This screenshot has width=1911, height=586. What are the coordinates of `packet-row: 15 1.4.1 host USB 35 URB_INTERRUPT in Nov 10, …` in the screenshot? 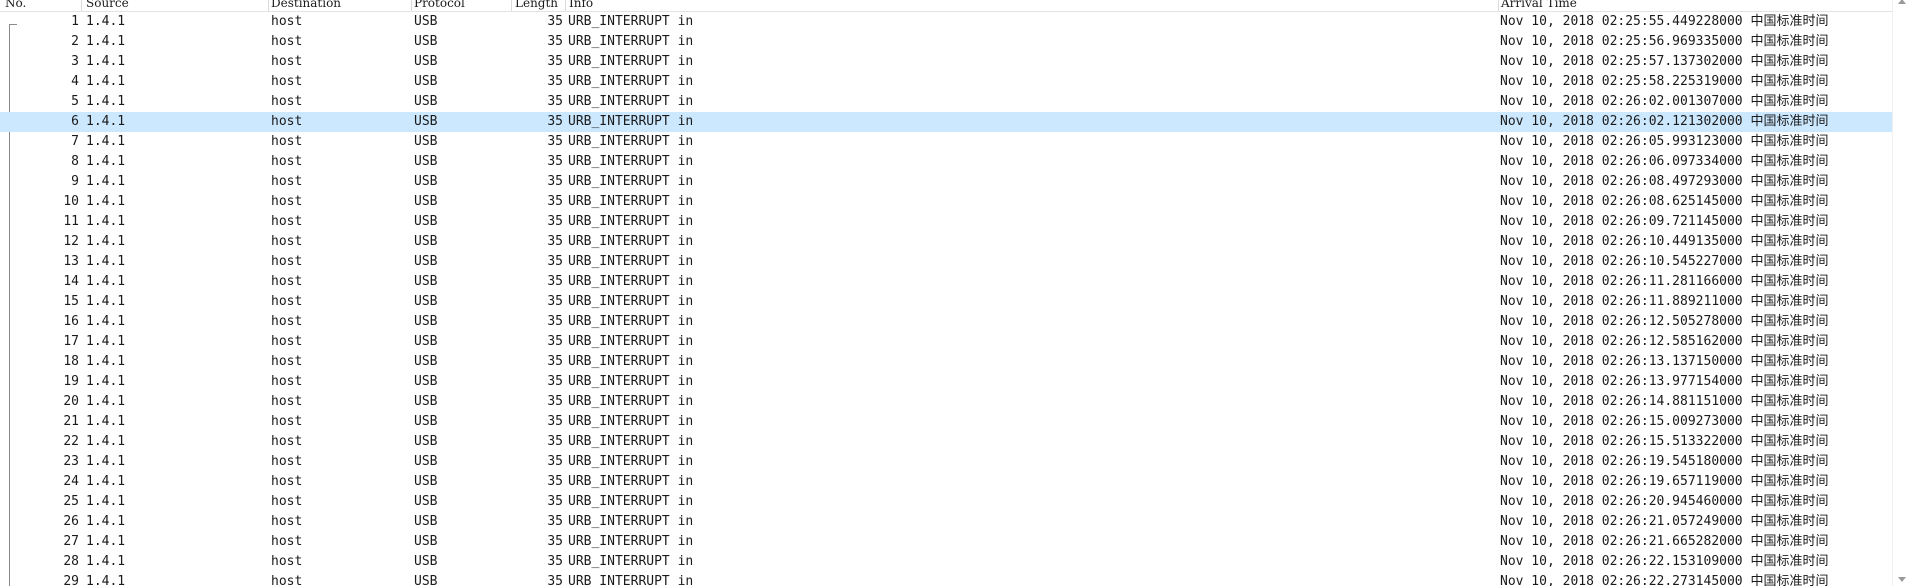 It's located at (946, 302).